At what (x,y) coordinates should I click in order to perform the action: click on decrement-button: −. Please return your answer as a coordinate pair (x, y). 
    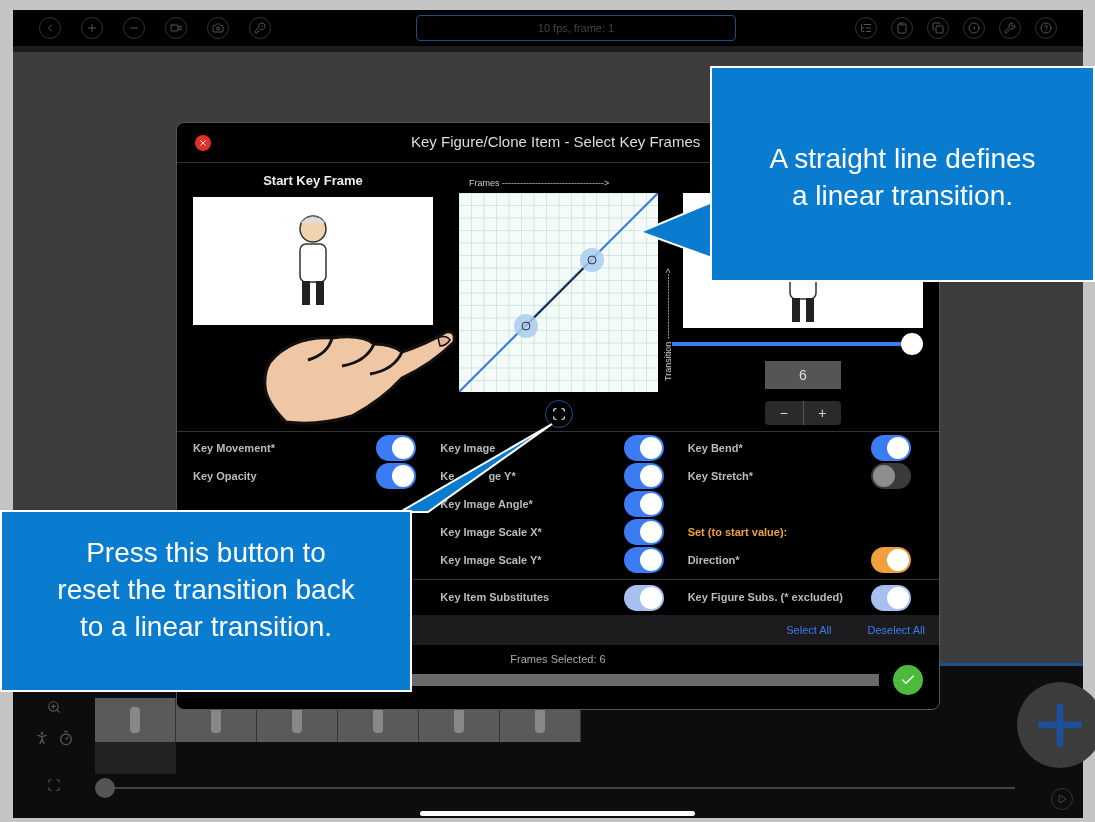
    Looking at the image, I should click on (784, 413).